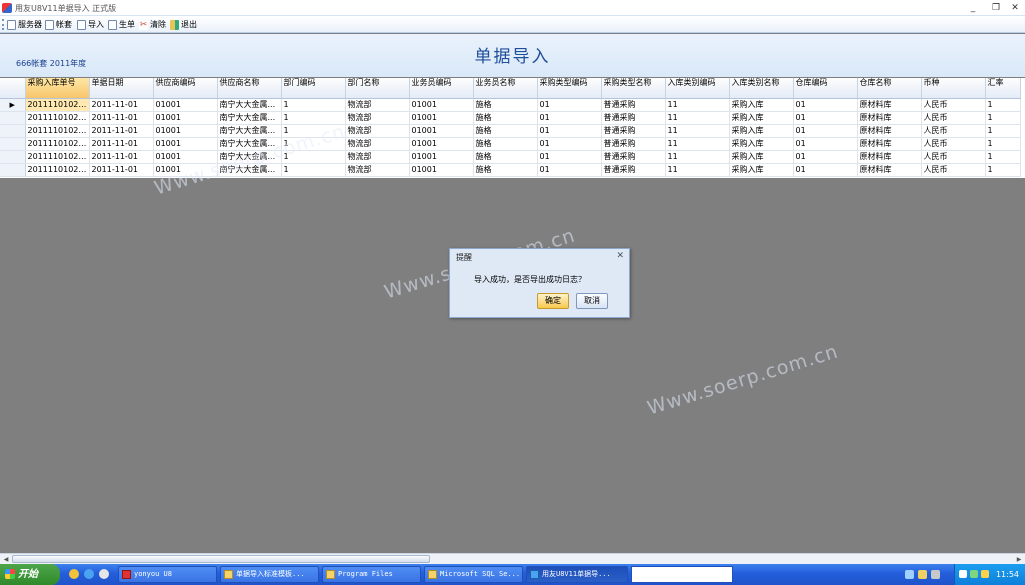  Describe the element at coordinates (553, 301) in the screenshot. I see `ok-button: 确定` at that location.